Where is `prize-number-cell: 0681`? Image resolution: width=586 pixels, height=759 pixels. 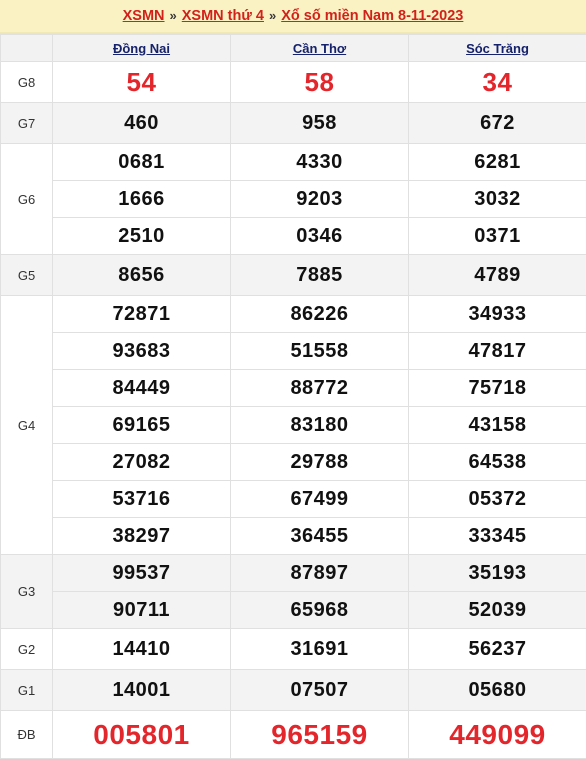
prize-number-cell: 0681 is located at coordinates (142, 162).